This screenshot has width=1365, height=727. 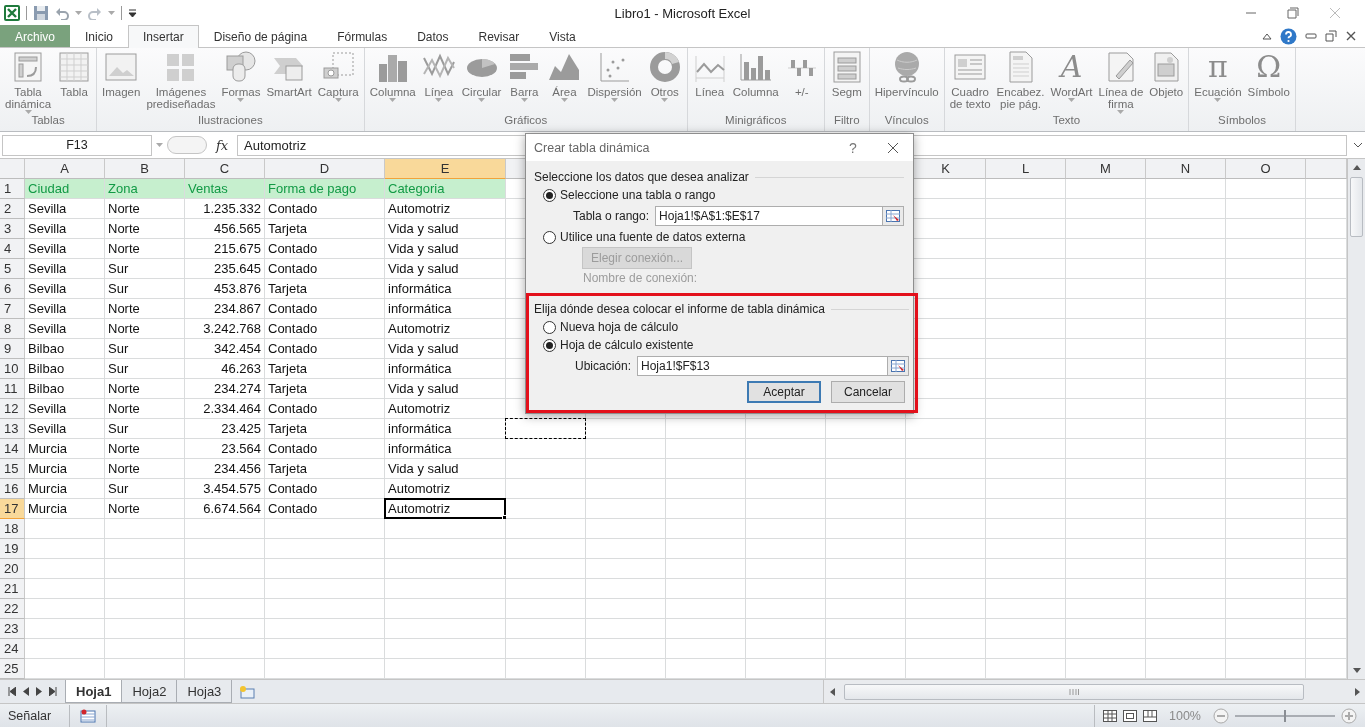 I want to click on row-header: 16, so click(x=12, y=489).